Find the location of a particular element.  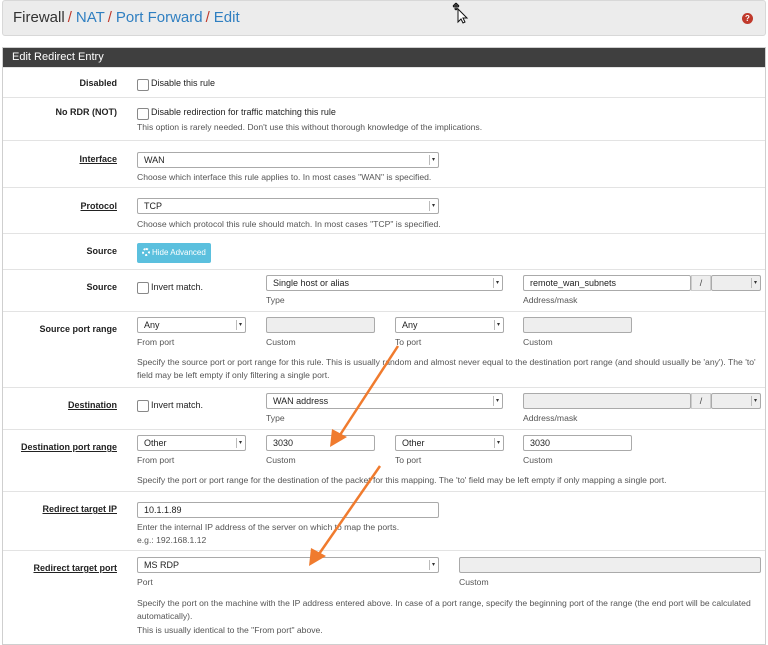

redirect-custom-port-input is located at coordinates (610, 565).